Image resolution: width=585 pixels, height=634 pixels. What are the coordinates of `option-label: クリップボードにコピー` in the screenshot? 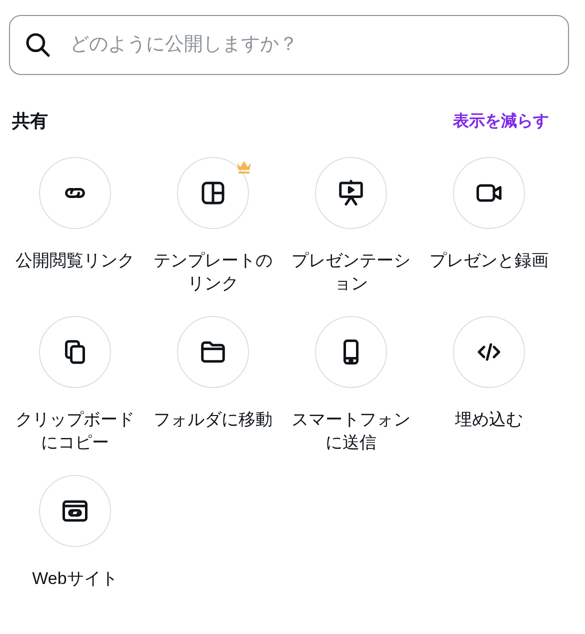 It's located at (75, 431).